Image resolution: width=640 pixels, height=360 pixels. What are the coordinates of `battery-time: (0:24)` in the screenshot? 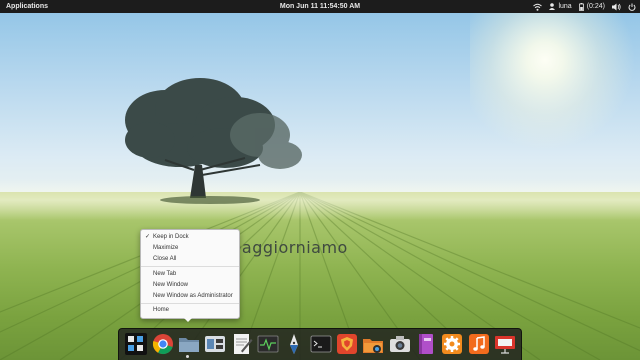 It's located at (595, 6).